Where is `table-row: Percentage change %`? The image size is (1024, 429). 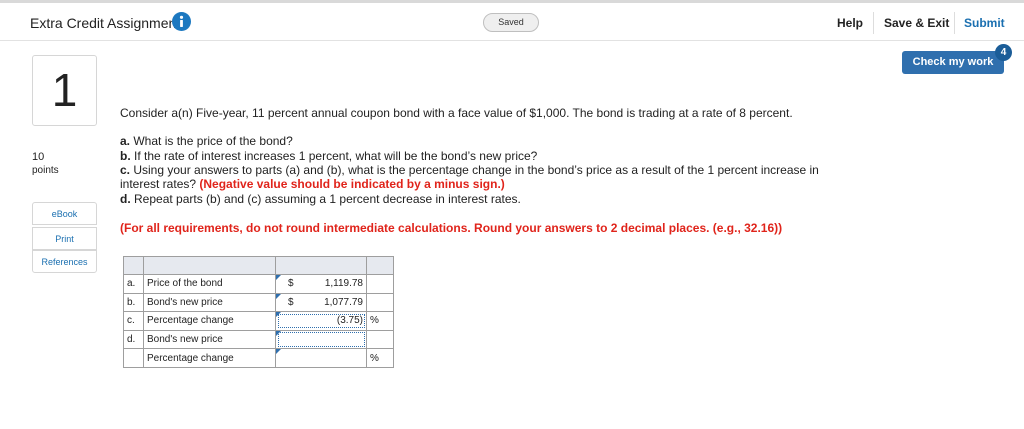 table-row: Percentage change % is located at coordinates (258, 358).